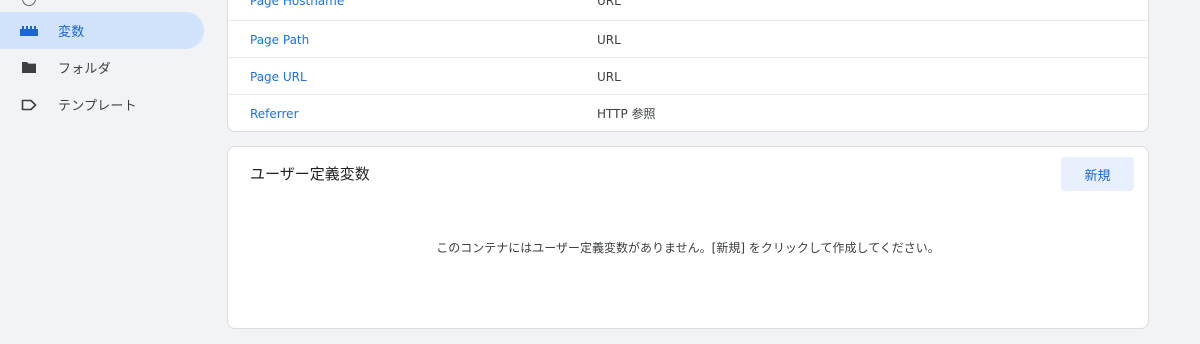 The image size is (1200, 344). Describe the element at coordinates (84, 69) in the screenshot. I see `sidebar-item-label: フォルダ` at that location.